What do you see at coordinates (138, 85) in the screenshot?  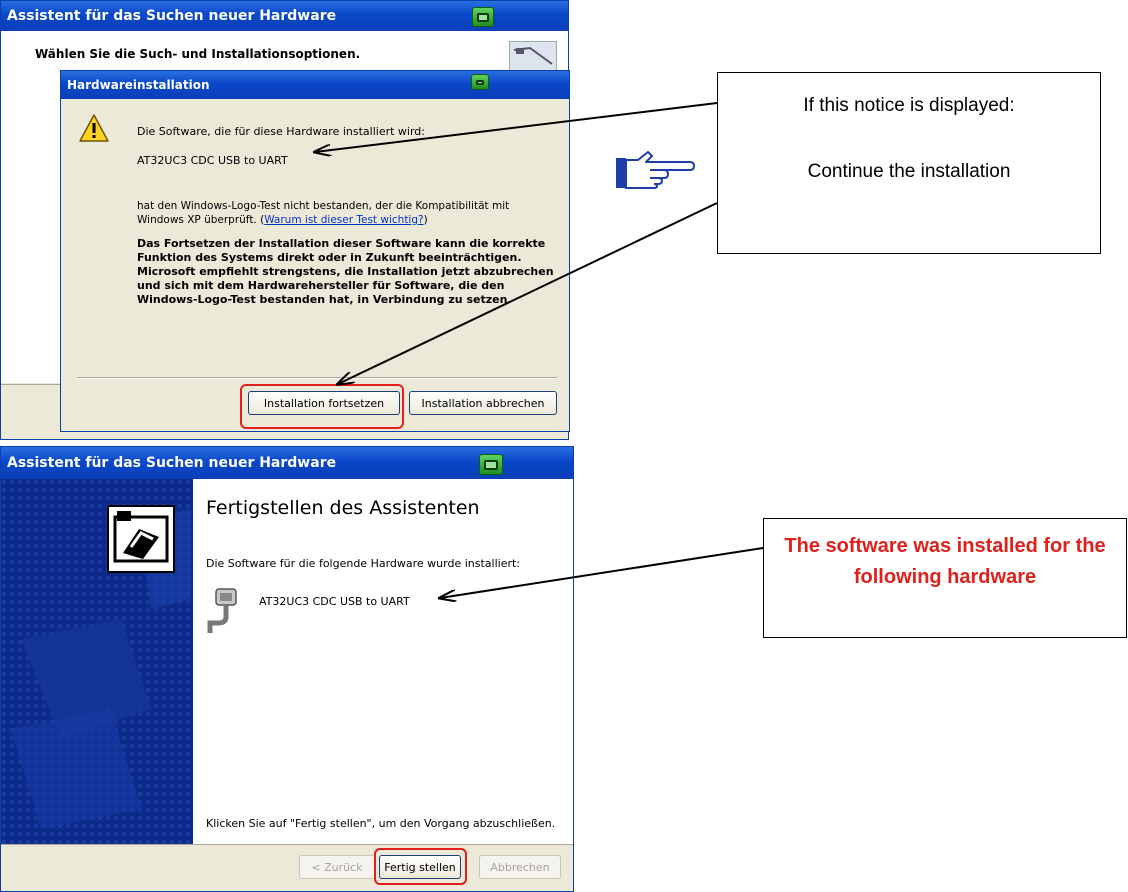 I see `hw-dialog-title: Hardwareinstallation` at bounding box center [138, 85].